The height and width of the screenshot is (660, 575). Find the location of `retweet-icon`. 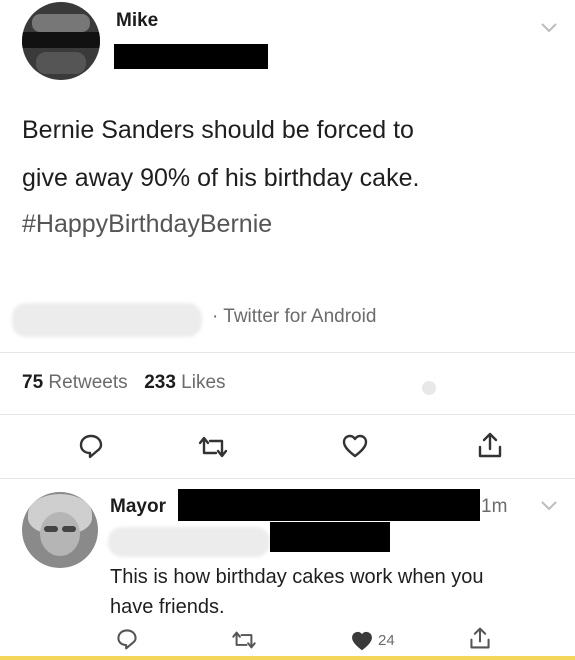

retweet-icon is located at coordinates (213, 447).